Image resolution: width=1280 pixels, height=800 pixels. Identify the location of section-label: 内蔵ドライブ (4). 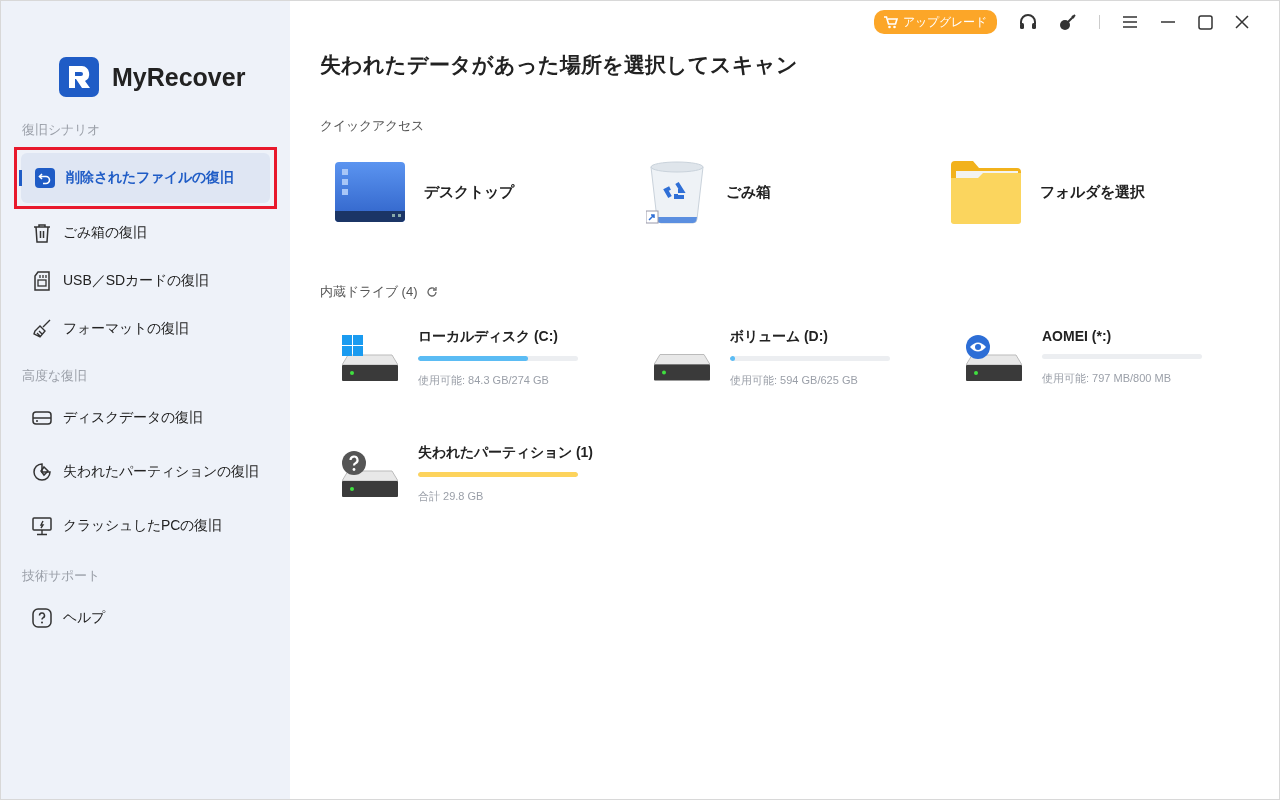
(369, 292).